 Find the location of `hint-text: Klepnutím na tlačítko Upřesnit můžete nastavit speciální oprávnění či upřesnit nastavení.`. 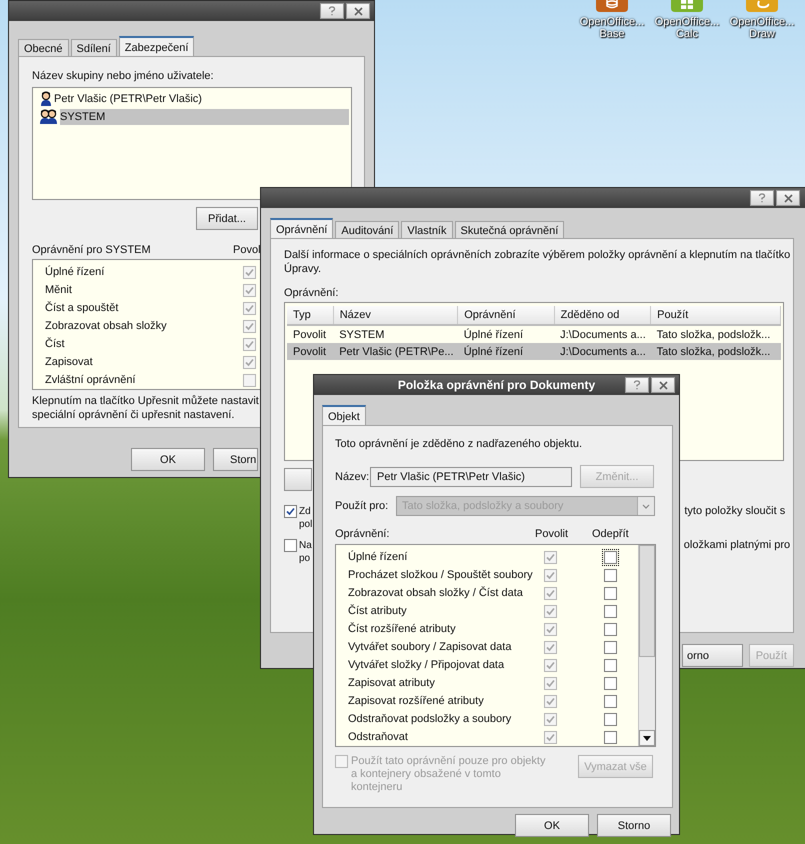

hint-text: Klepnutím na tlačítko Upřesnit můžete nastavit speciální oprávnění či upřesnit nastavení. is located at coordinates (146, 408).